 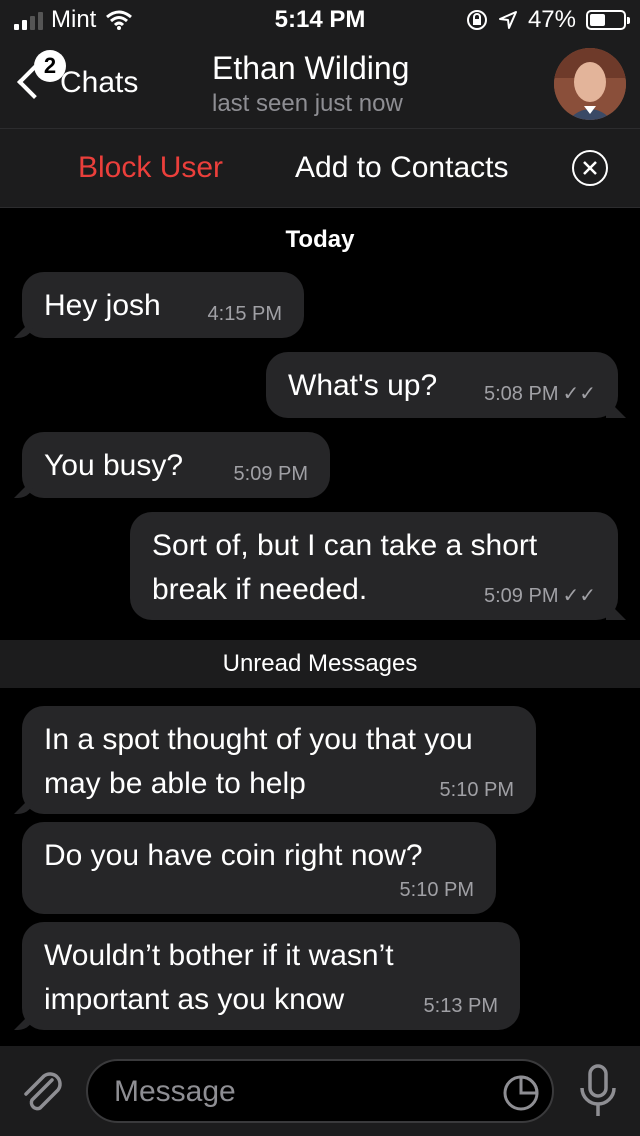 I want to click on message-time: 5:09 PM ✓✓, so click(x=540, y=596).